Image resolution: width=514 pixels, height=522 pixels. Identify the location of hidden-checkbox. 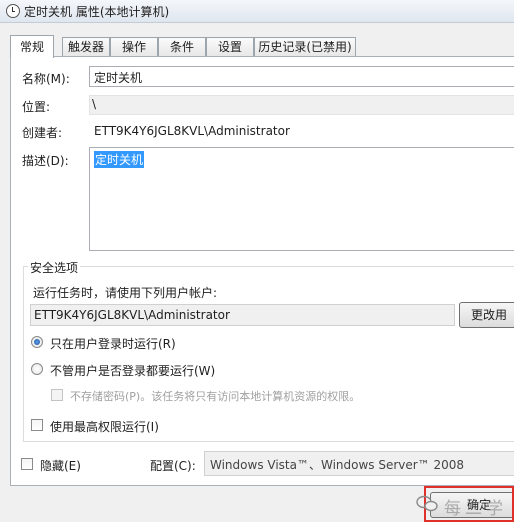
(27, 464).